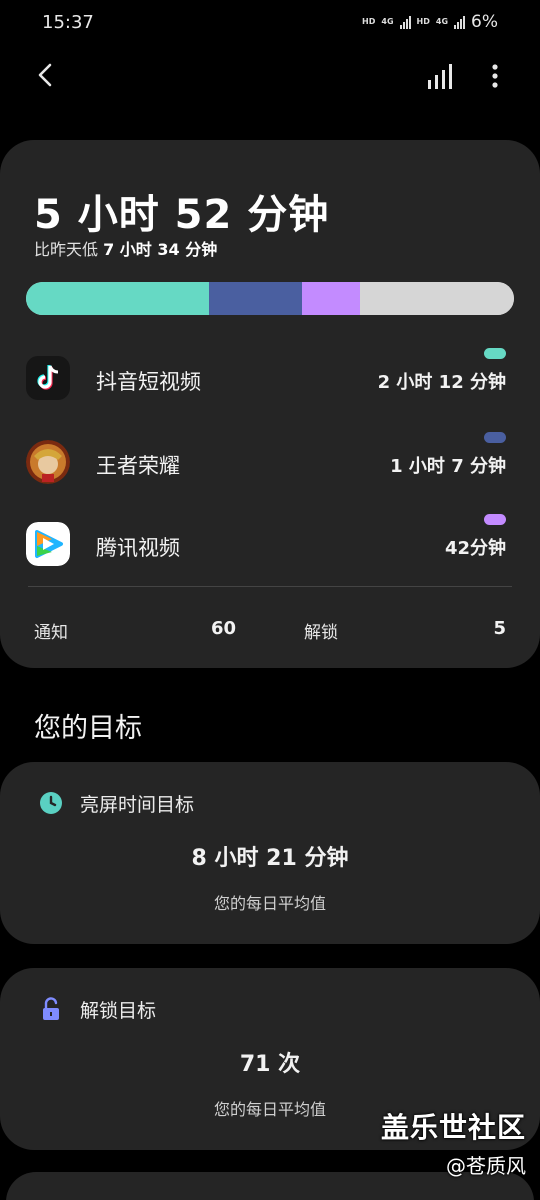 Image resolution: width=540 pixels, height=1200 pixels. I want to click on network-type-2: 4G, so click(442, 21).